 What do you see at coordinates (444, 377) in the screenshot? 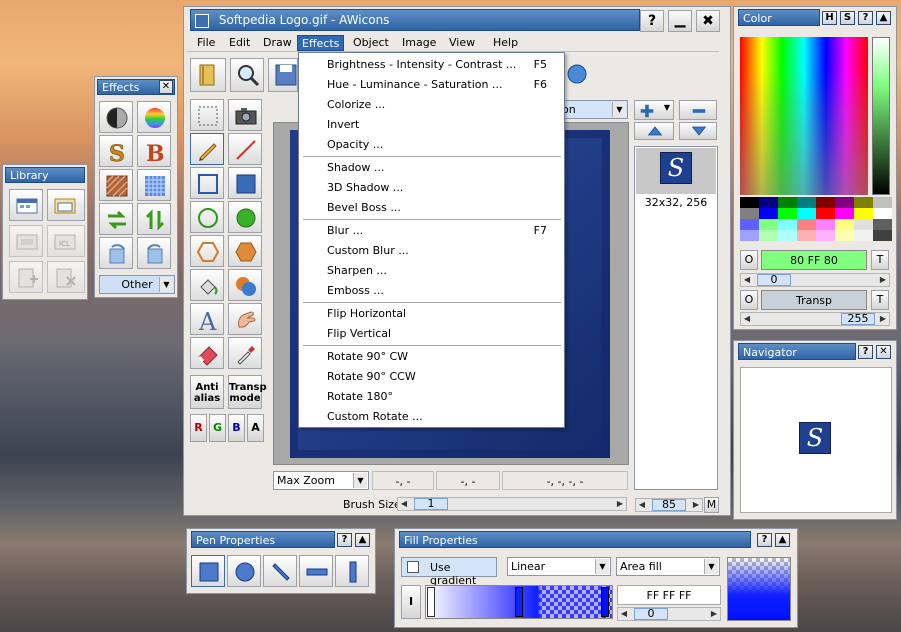
I see `menu-rotate-ccw: Rotate 90° CCW` at bounding box center [444, 377].